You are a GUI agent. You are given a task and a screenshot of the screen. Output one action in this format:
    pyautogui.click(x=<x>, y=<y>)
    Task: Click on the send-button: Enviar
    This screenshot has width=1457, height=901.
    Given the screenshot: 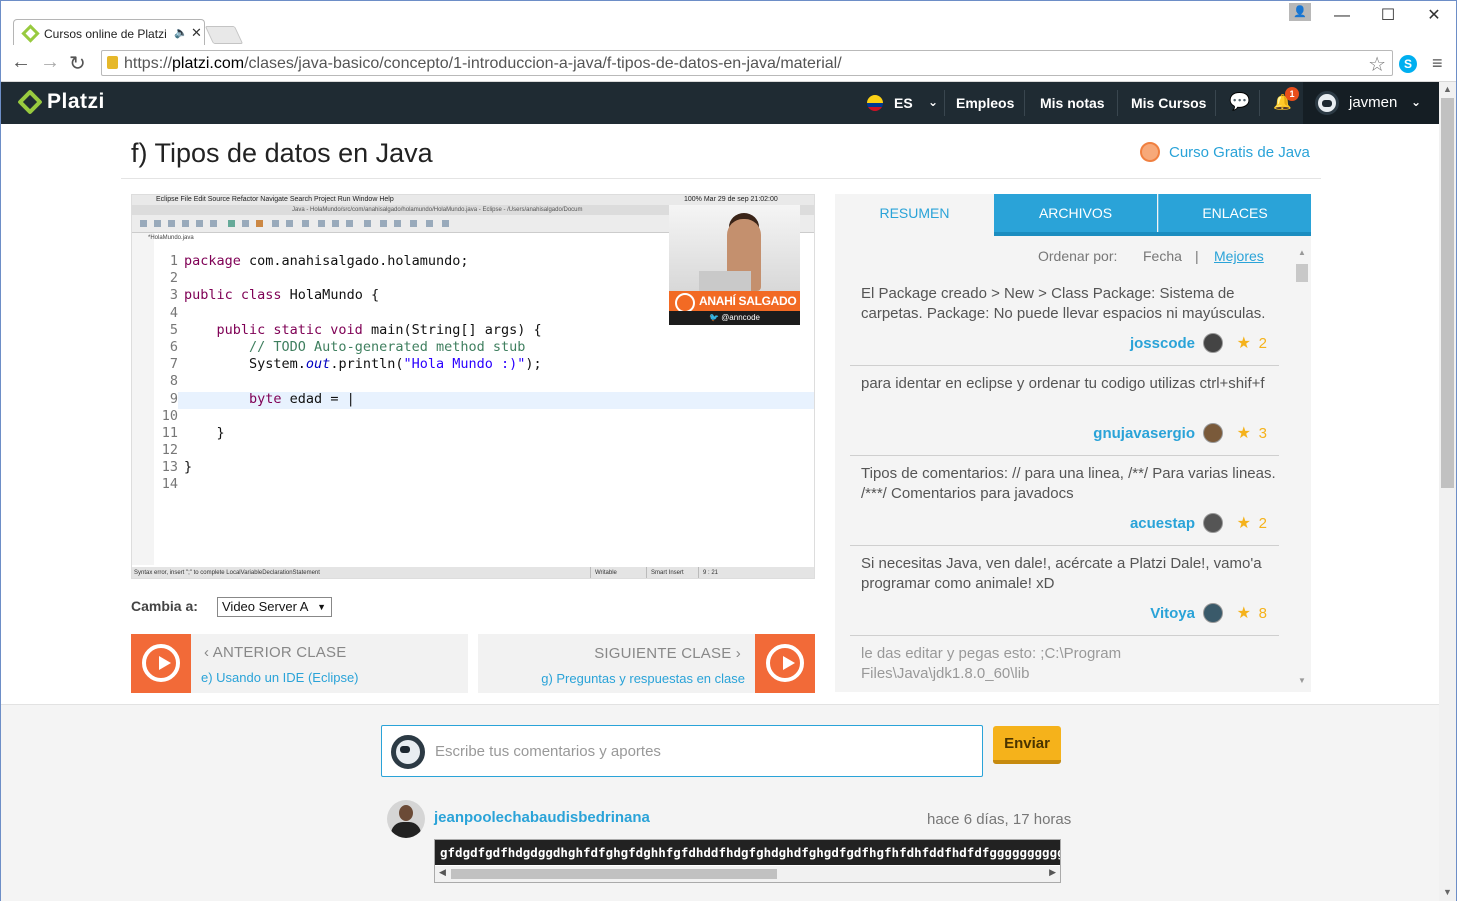 What is the action you would take?
    pyautogui.click(x=1027, y=745)
    